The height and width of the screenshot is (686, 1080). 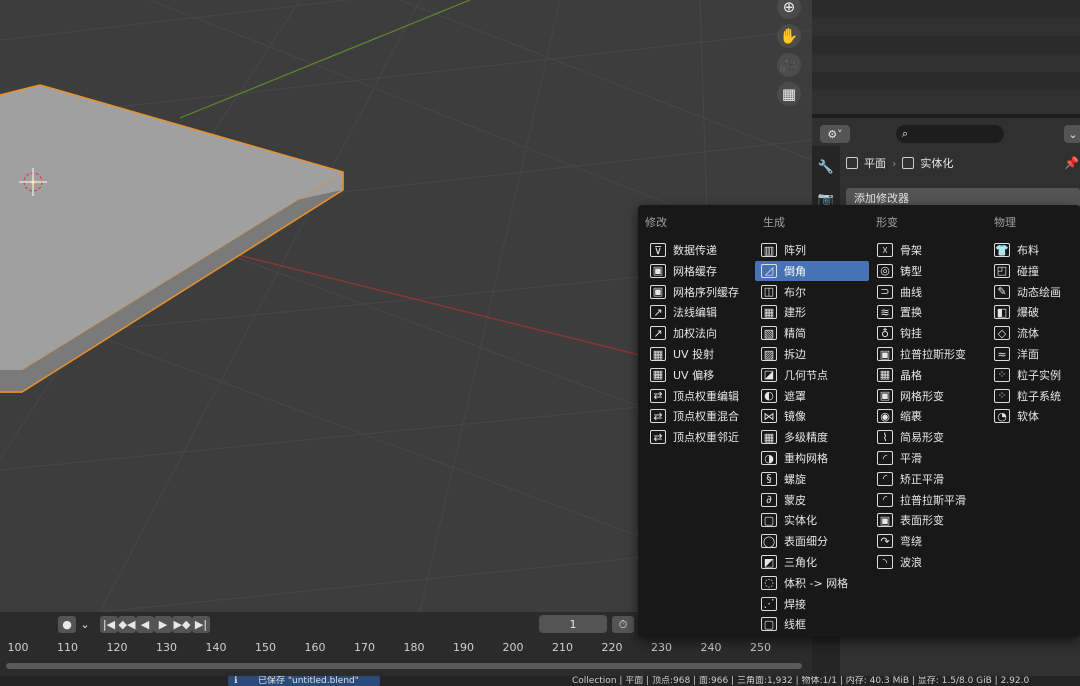 I want to click on next-keyframe-button: ▶◆, so click(x=182, y=624).